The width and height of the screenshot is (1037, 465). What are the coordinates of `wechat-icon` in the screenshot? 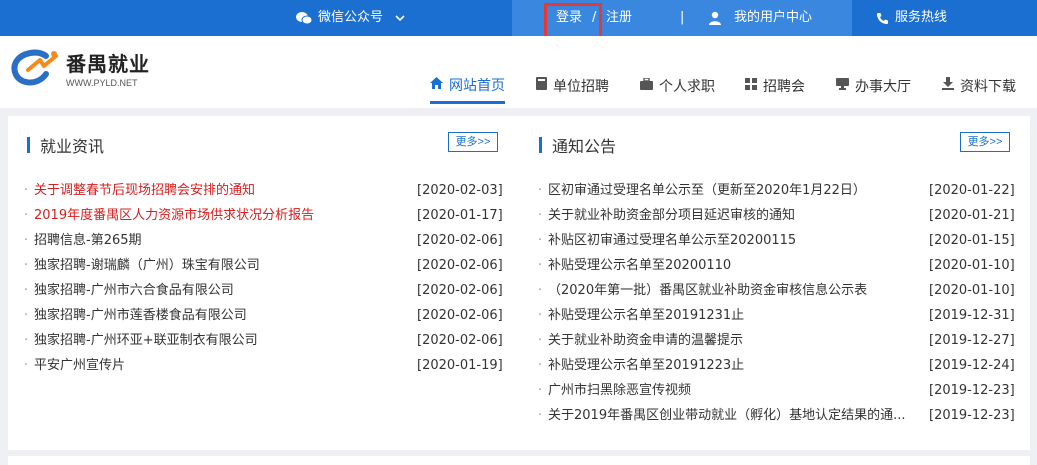 It's located at (304, 18).